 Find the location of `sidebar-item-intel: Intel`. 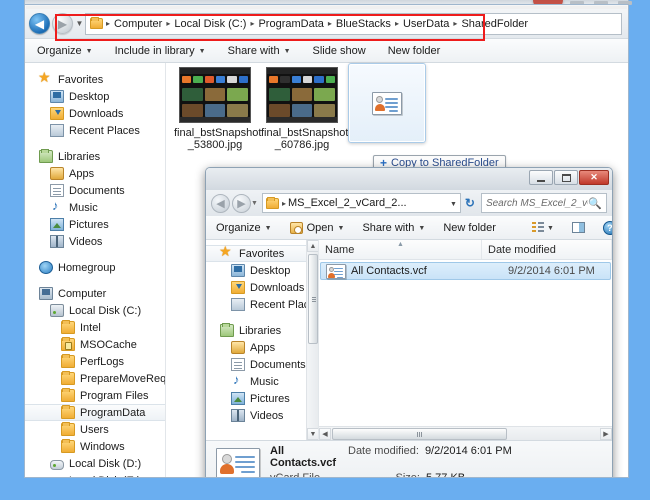

sidebar-item-intel: Intel is located at coordinates (95, 327).